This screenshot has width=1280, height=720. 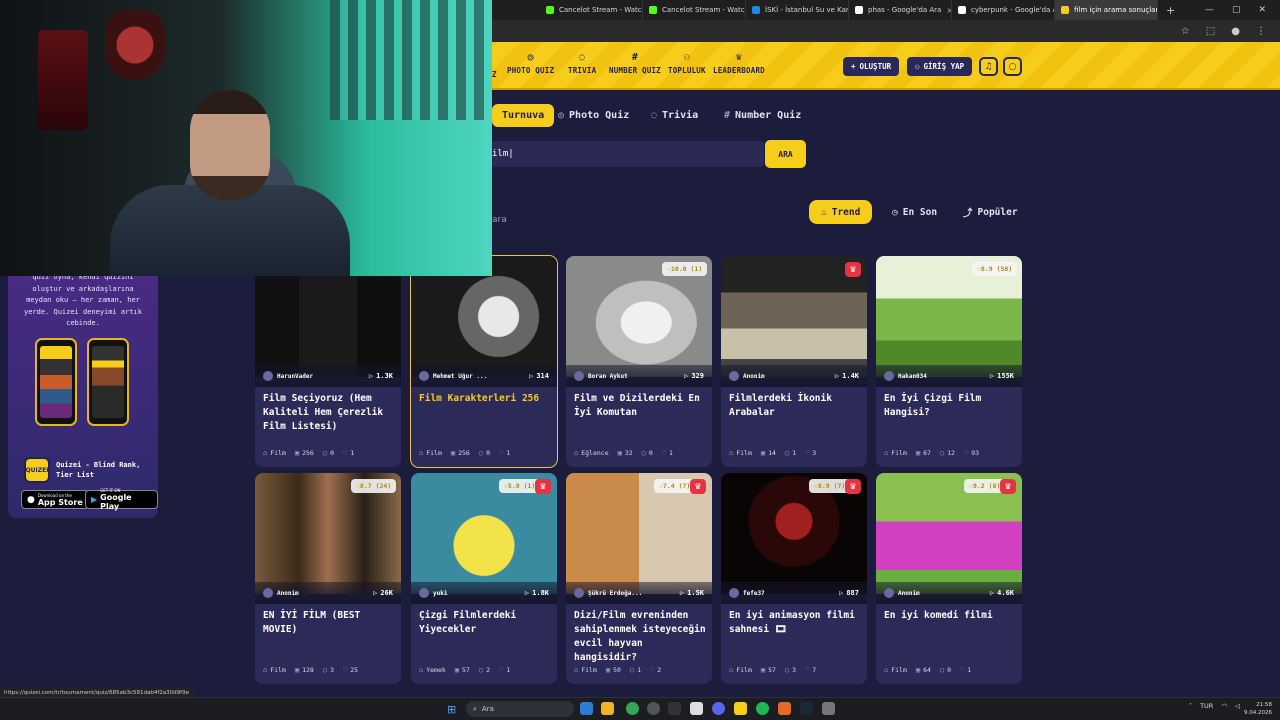 I want to click on category-tab: # Number Quiz, so click(x=762, y=115).